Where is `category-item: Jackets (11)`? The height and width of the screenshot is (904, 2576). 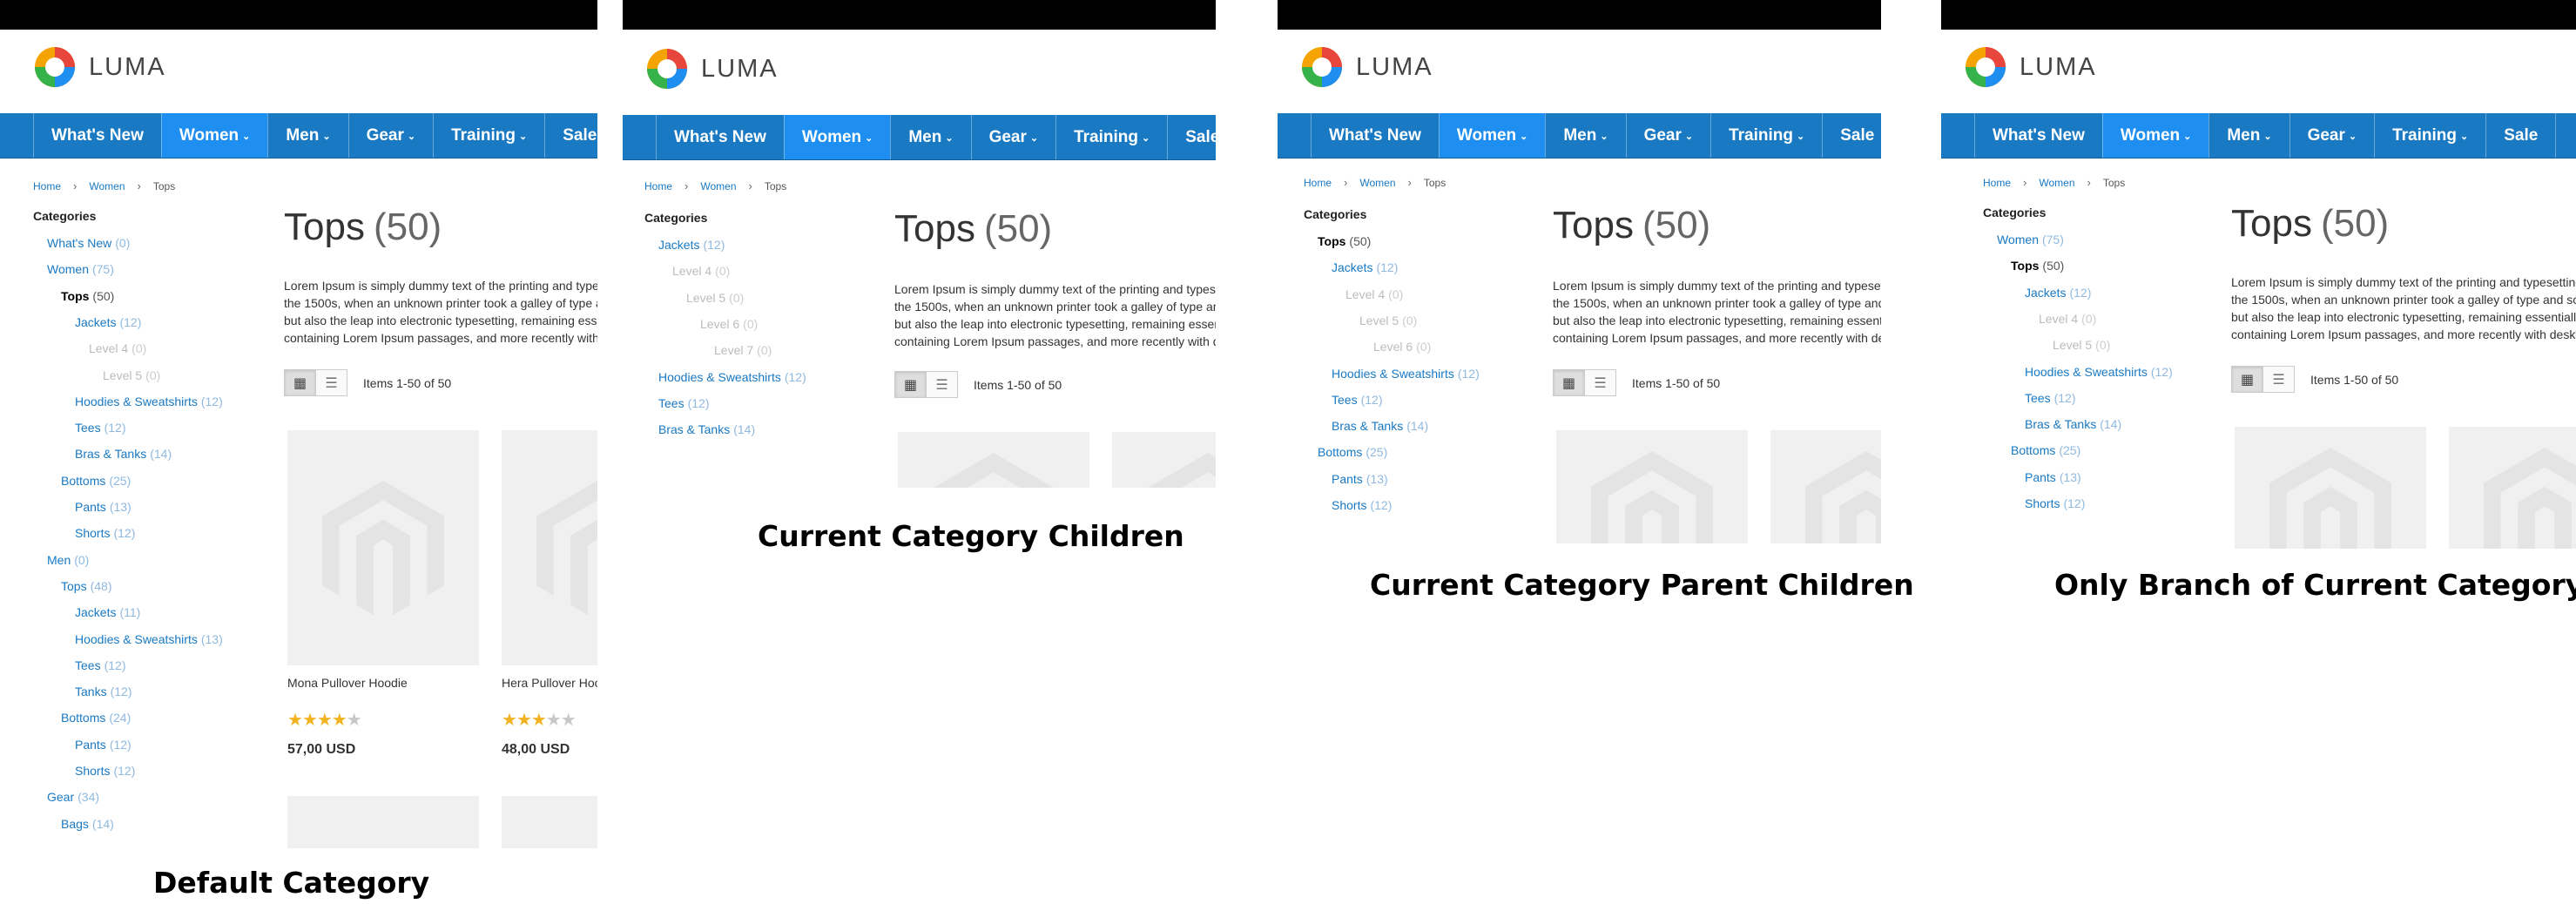
category-item: Jackets (11) is located at coordinates (107, 612).